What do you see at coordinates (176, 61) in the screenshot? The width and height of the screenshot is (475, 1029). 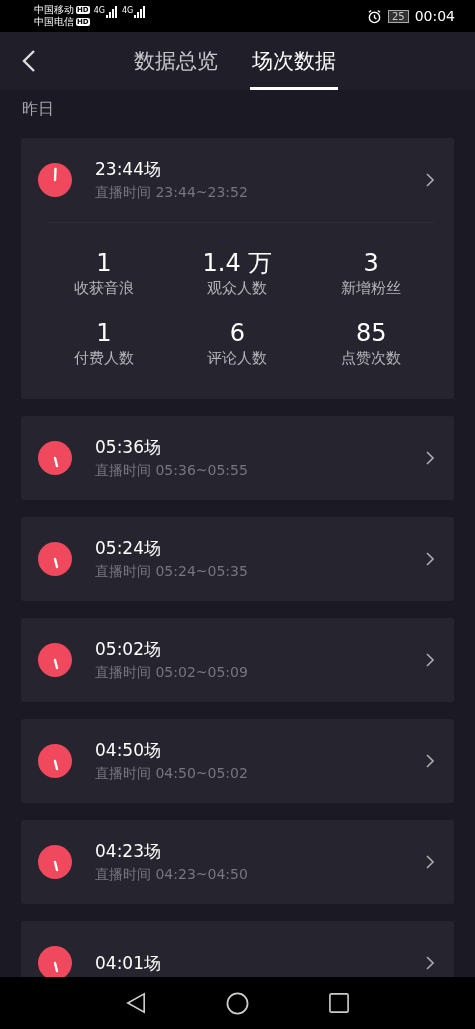 I see `tab: 数据总览` at bounding box center [176, 61].